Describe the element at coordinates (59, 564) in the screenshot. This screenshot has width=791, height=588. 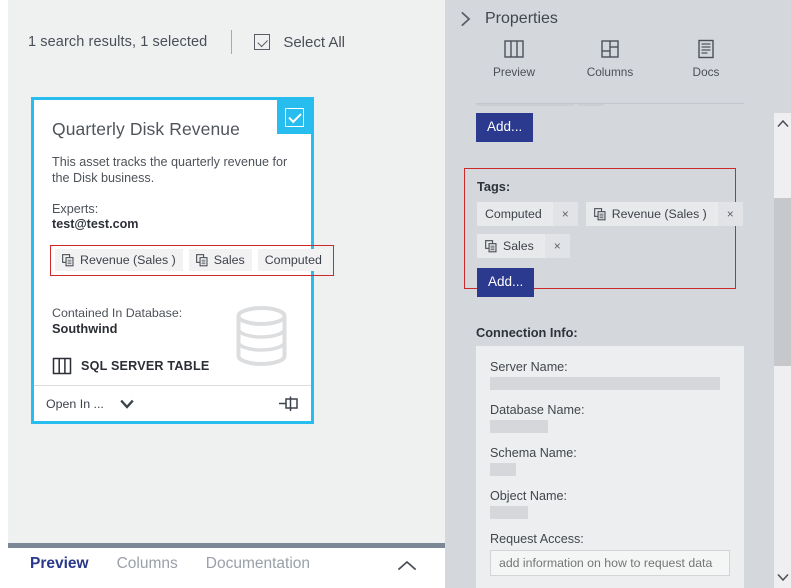
I see `tab-preview: Preview` at that location.